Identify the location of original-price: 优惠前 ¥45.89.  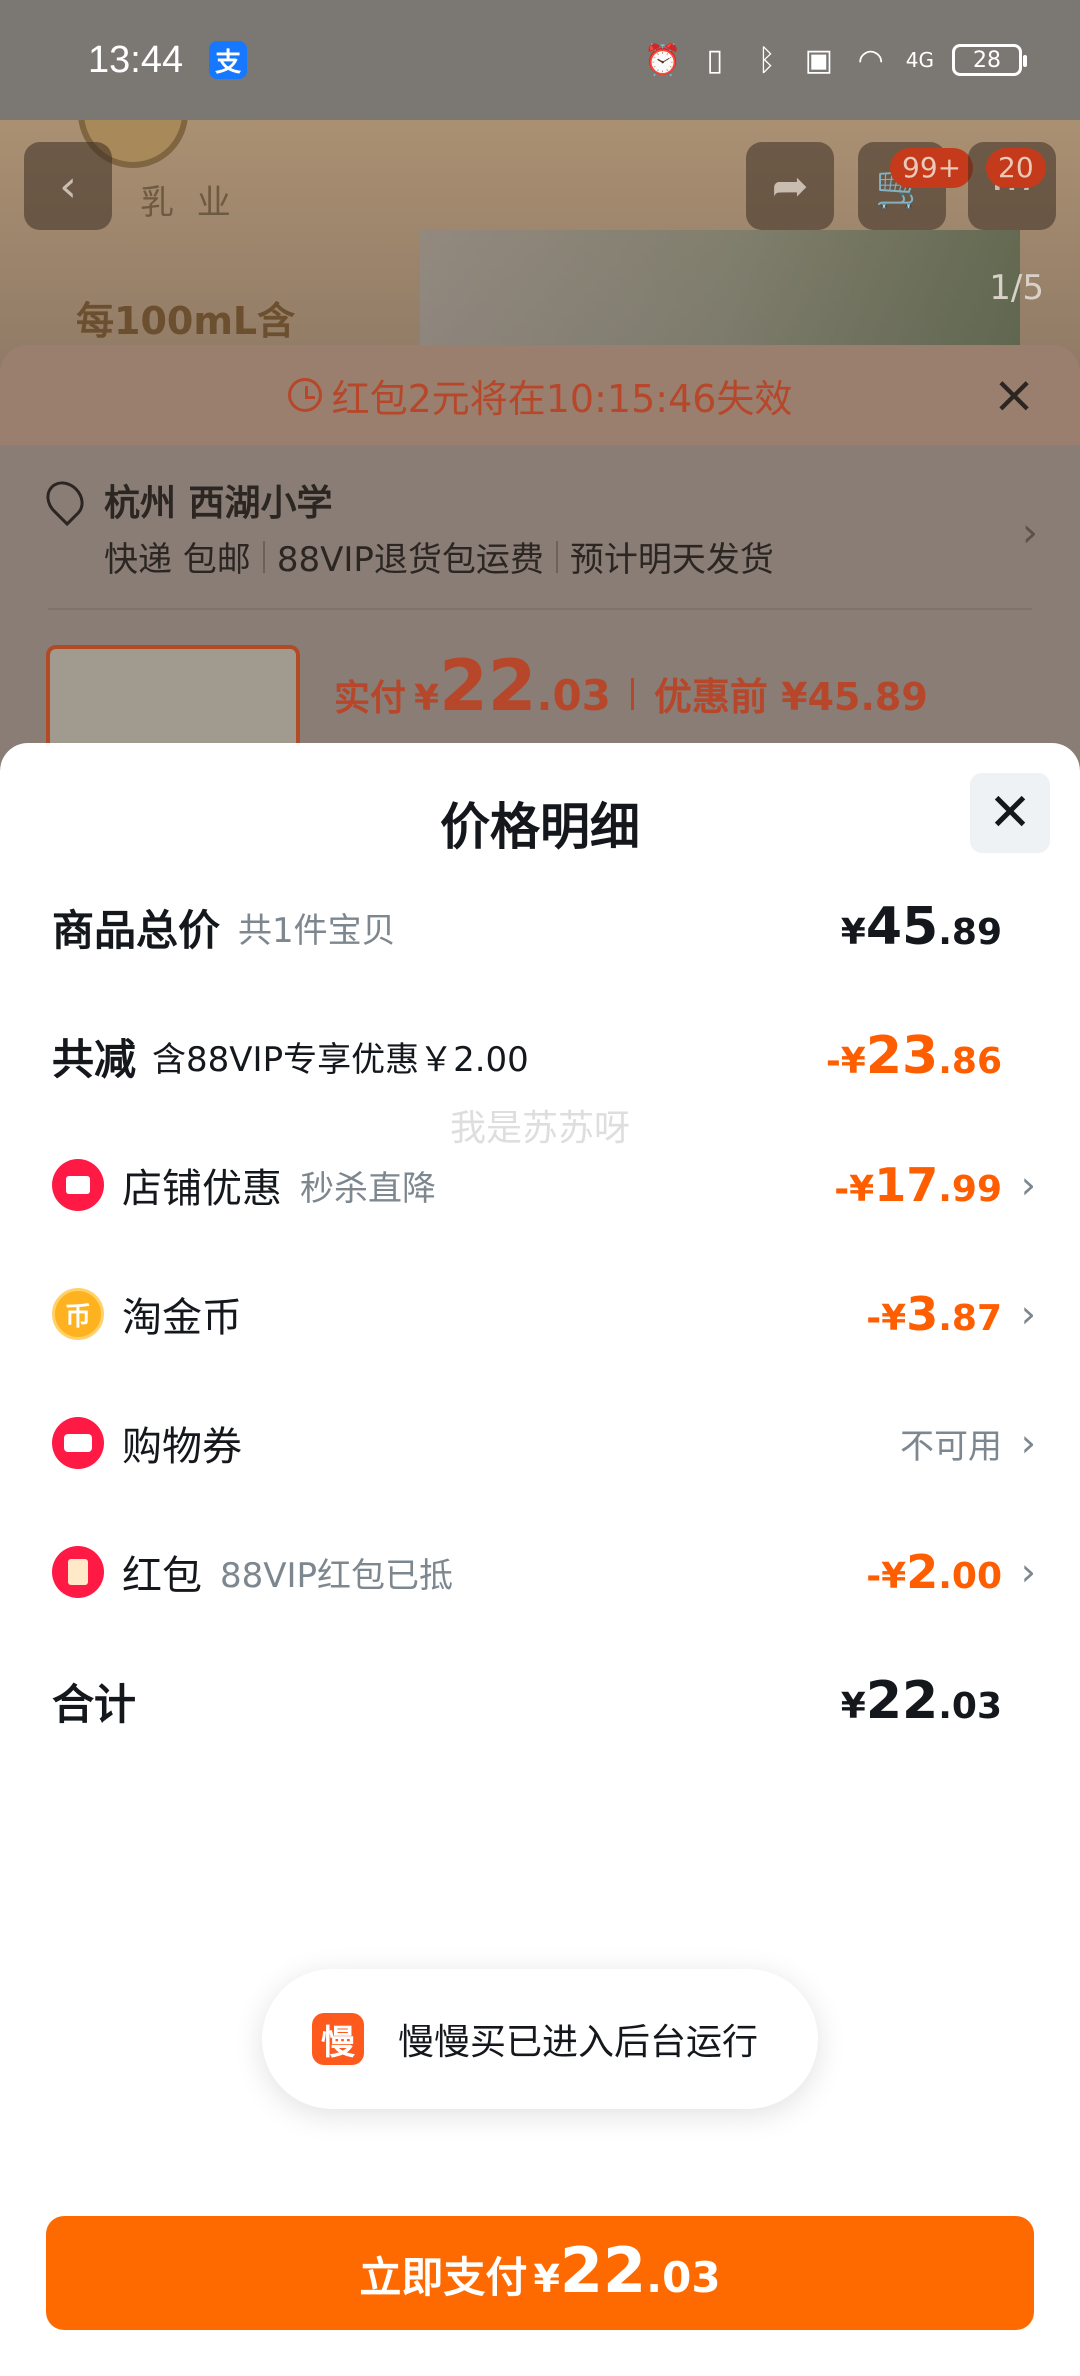
(790, 697).